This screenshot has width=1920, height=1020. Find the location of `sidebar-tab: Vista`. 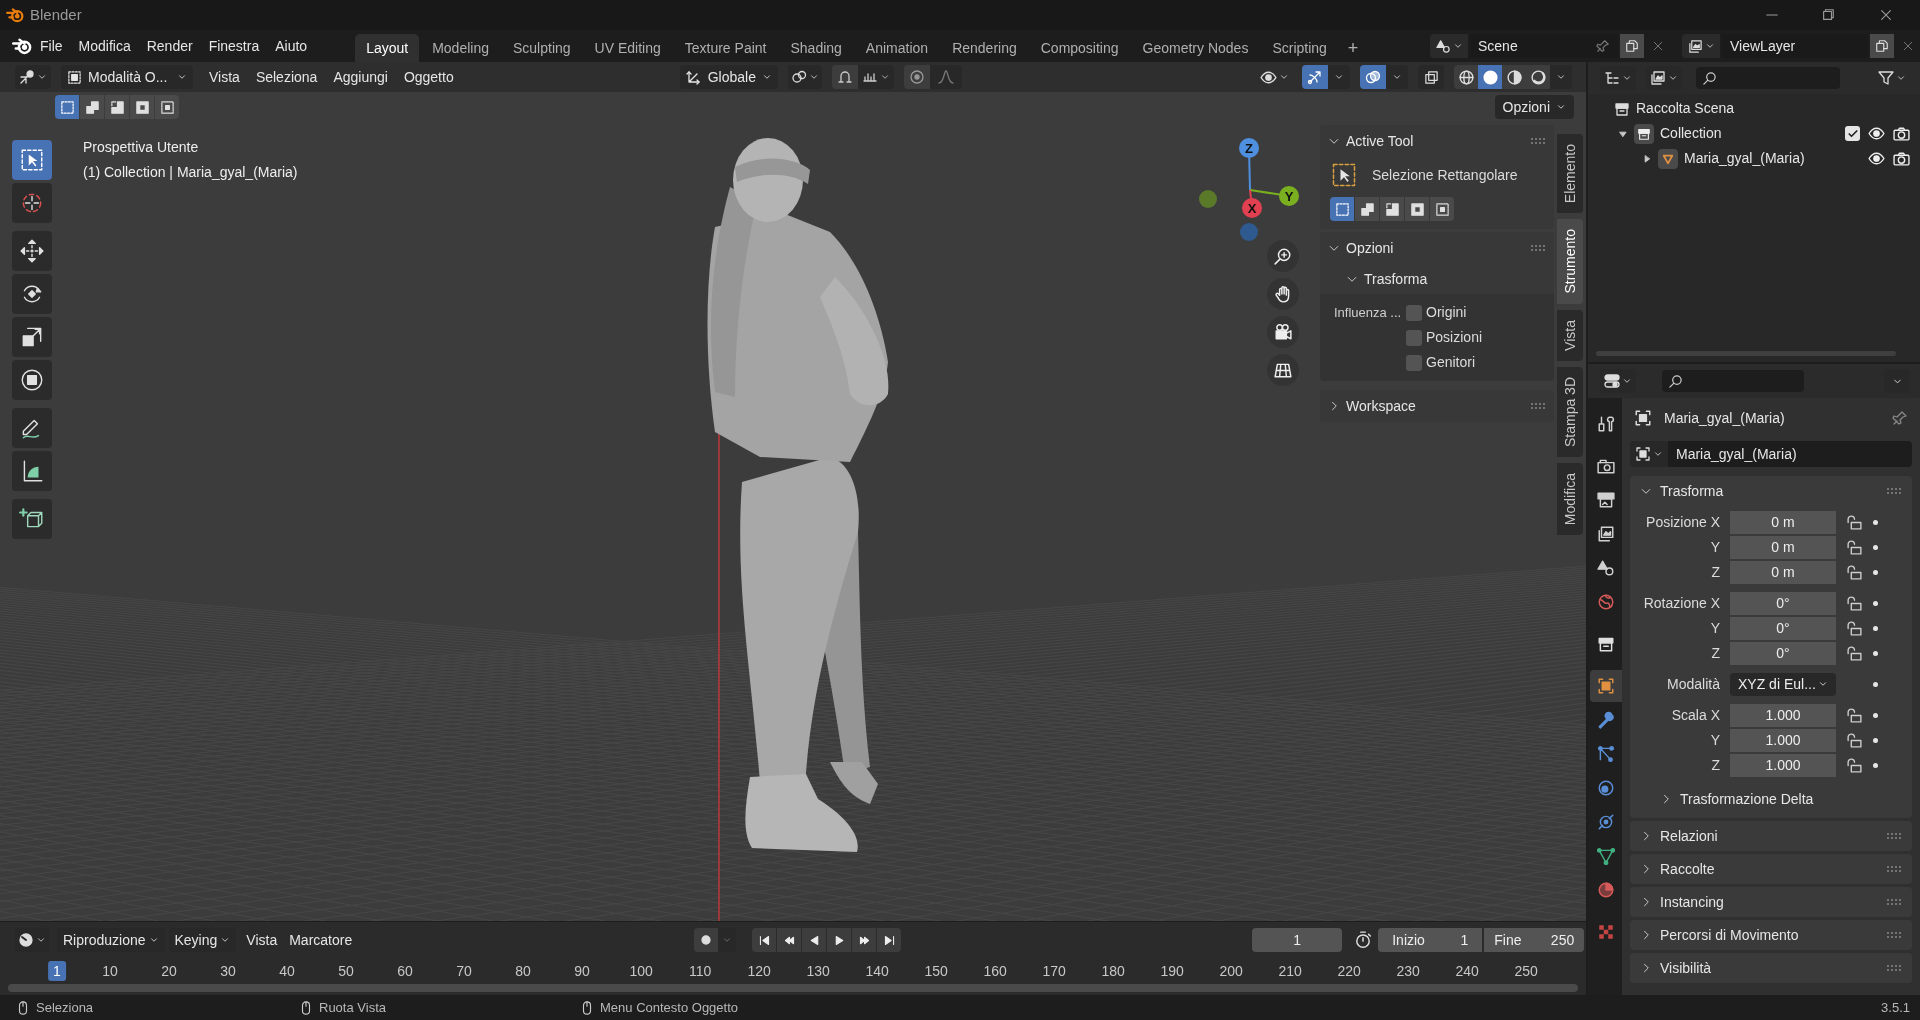

sidebar-tab: Vista is located at coordinates (1570, 335).